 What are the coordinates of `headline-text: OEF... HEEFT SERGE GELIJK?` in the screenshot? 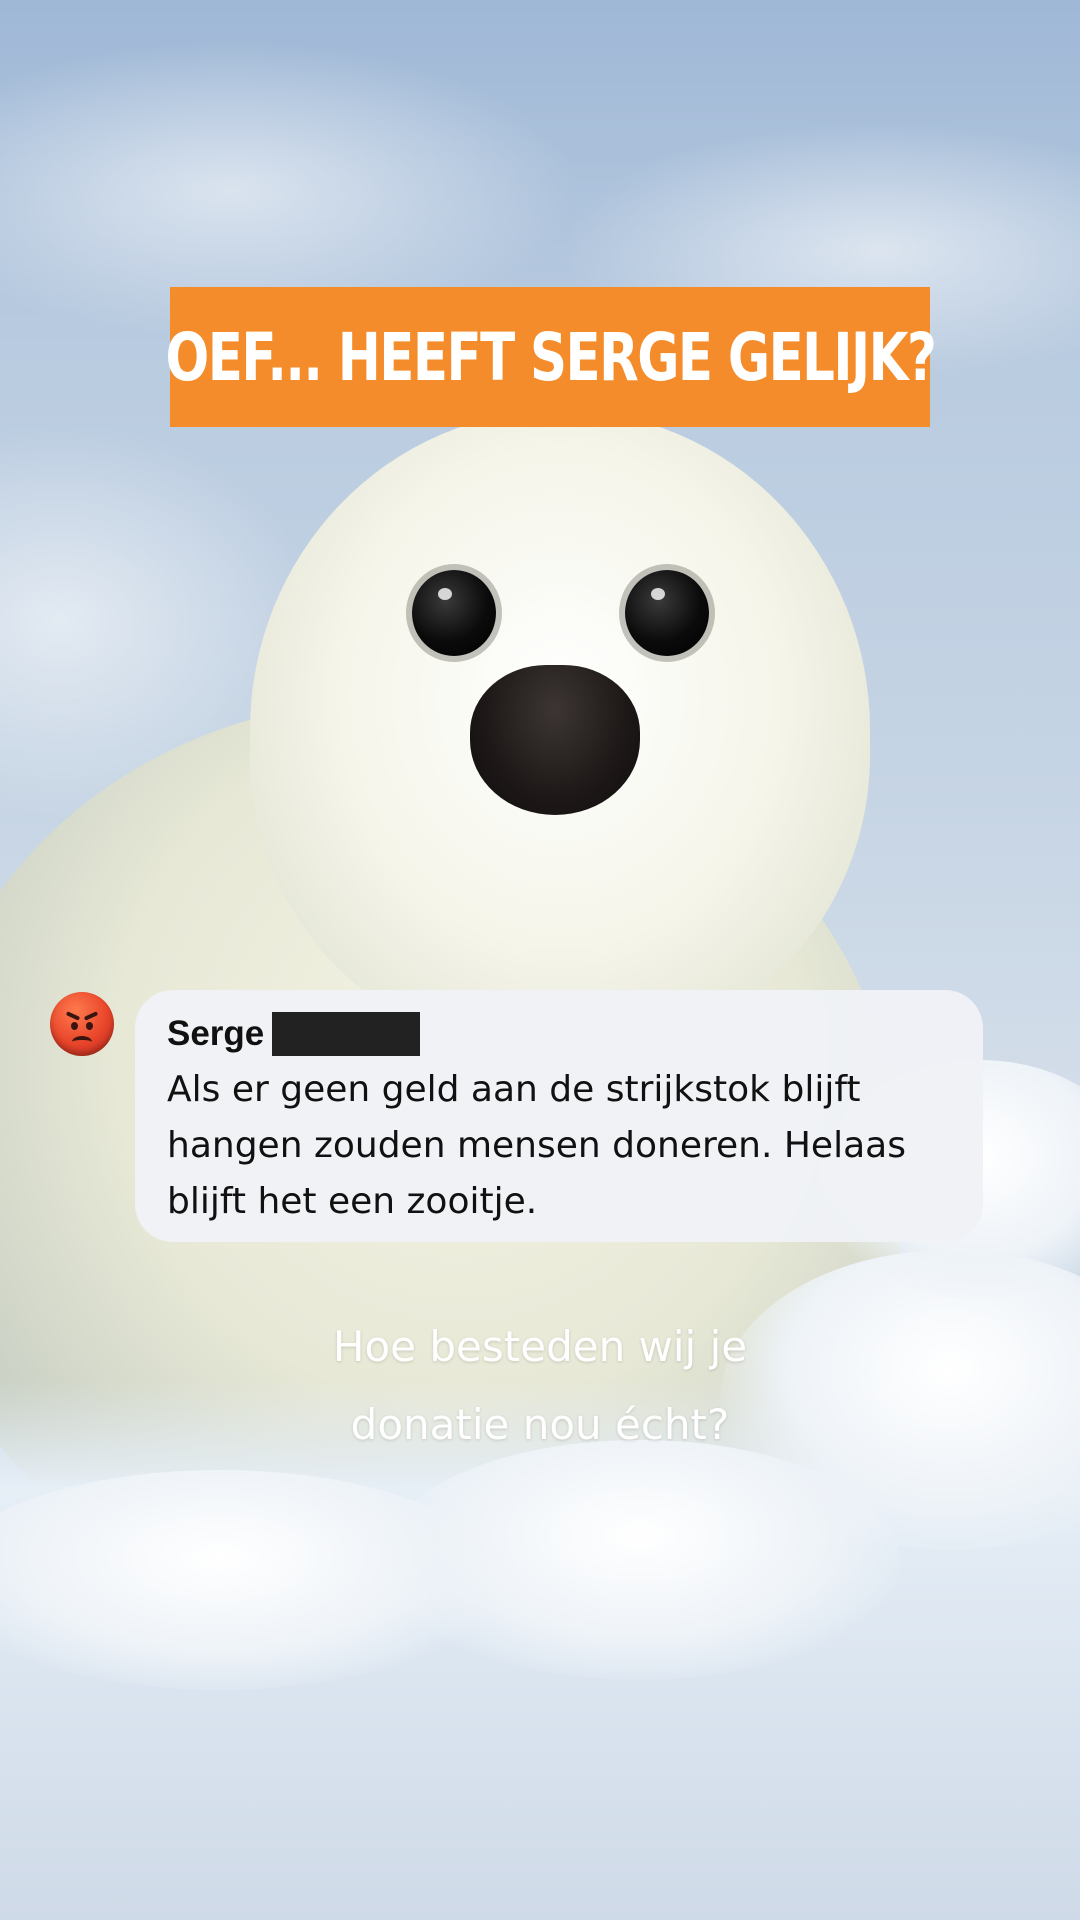 It's located at (550, 357).